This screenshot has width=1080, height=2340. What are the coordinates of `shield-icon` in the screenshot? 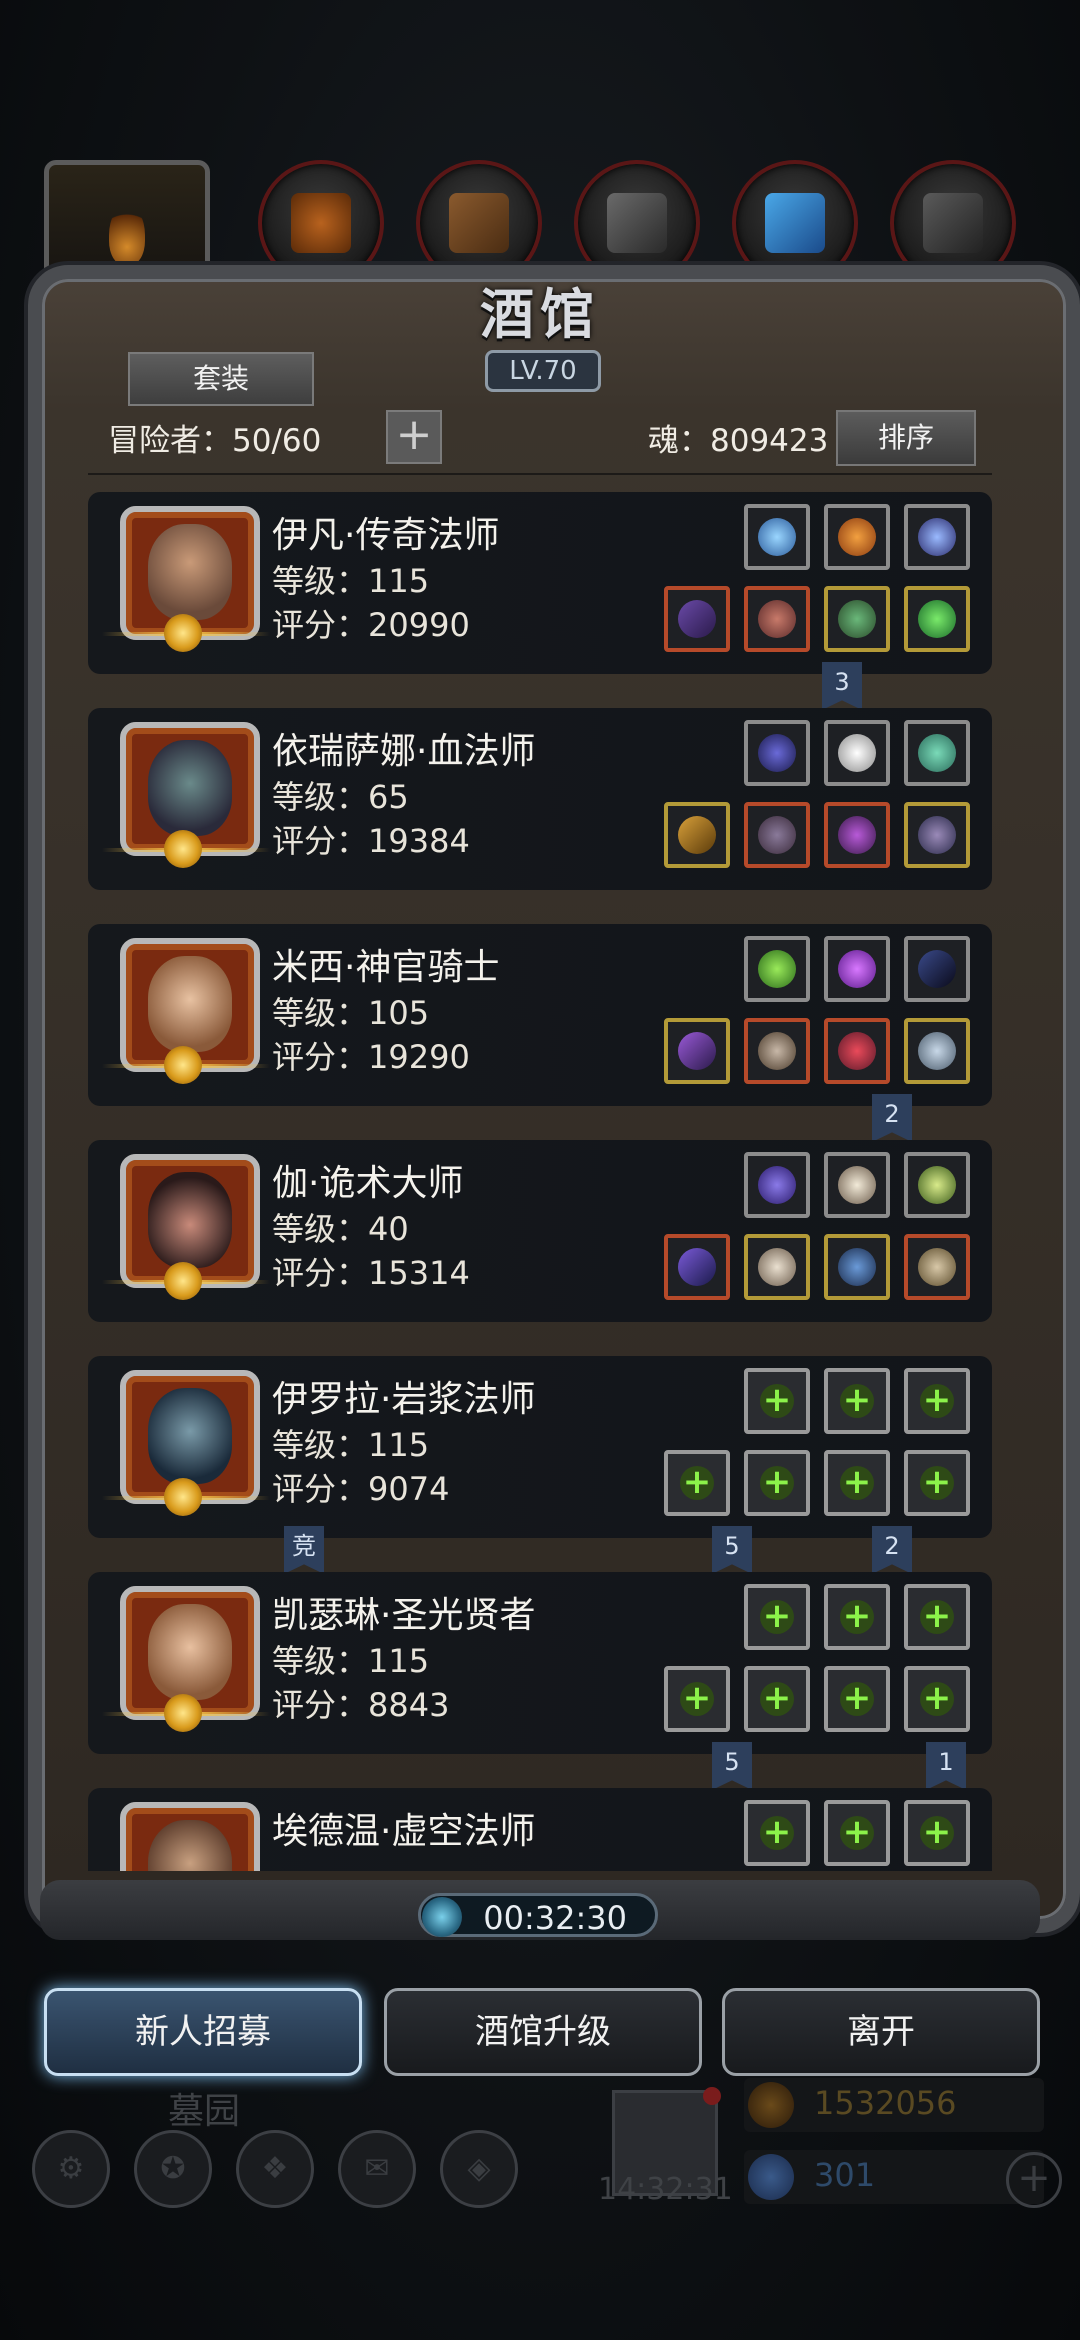 It's located at (937, 1267).